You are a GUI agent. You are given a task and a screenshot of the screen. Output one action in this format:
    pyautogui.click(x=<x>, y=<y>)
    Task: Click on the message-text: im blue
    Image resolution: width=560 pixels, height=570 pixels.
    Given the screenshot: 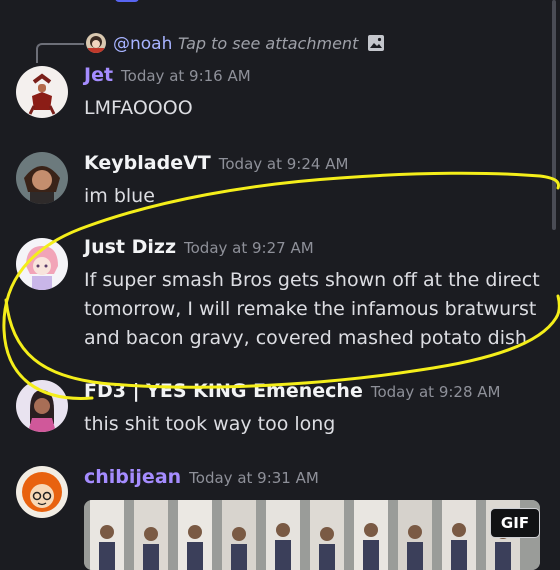 What is the action you would take?
    pyautogui.click(x=119, y=196)
    